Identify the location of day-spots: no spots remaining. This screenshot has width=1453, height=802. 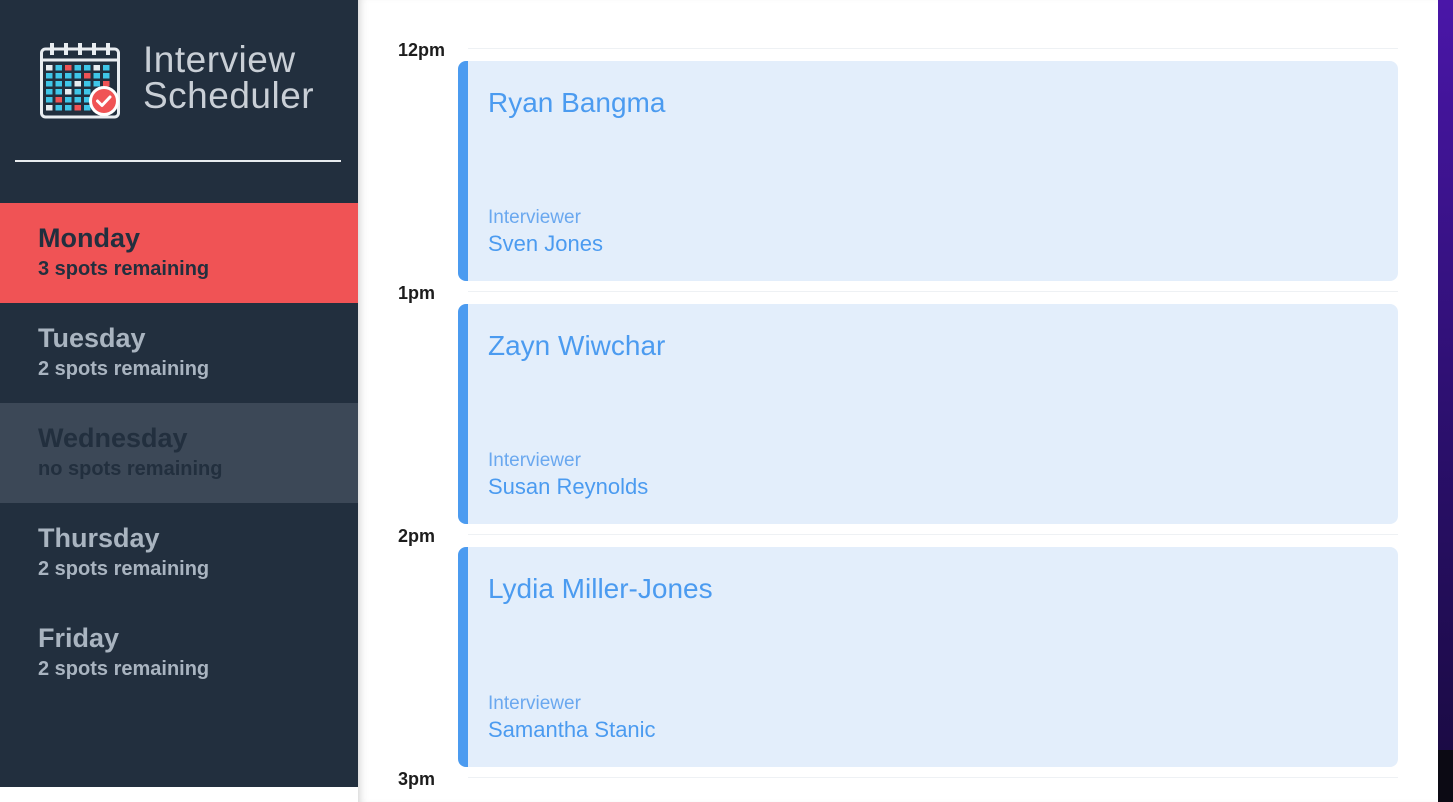
(130, 469).